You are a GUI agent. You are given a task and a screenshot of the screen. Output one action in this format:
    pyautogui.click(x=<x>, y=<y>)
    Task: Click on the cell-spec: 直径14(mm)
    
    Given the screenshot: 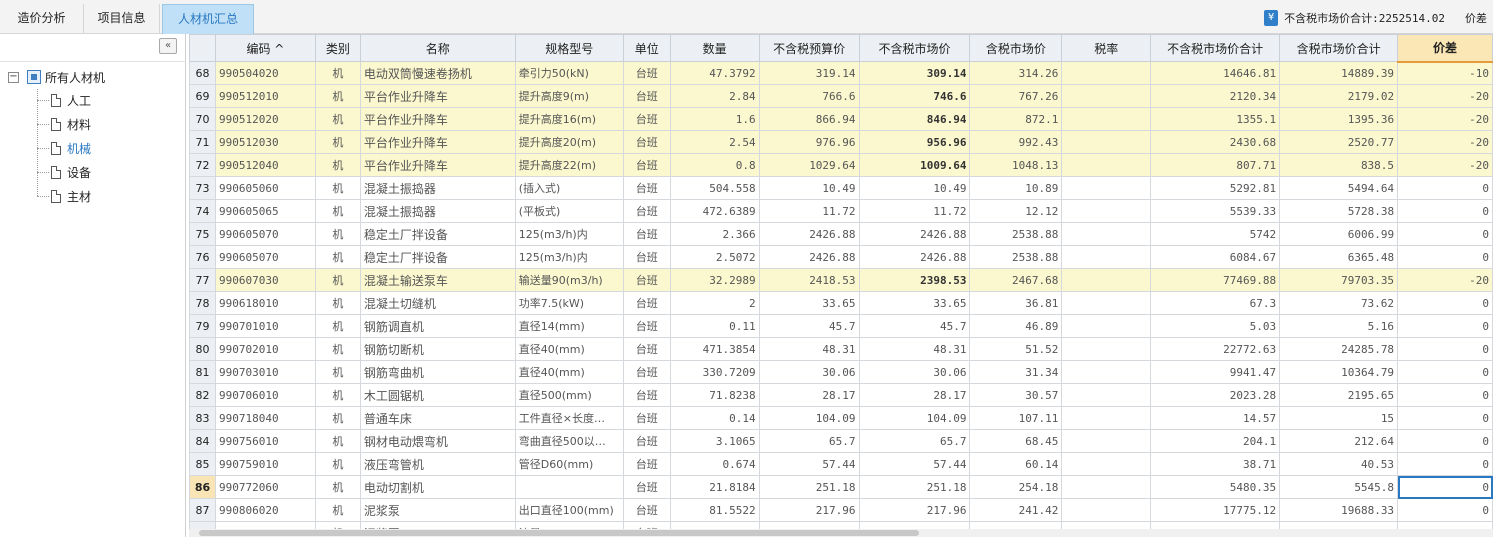 What is the action you would take?
    pyautogui.click(x=569, y=326)
    